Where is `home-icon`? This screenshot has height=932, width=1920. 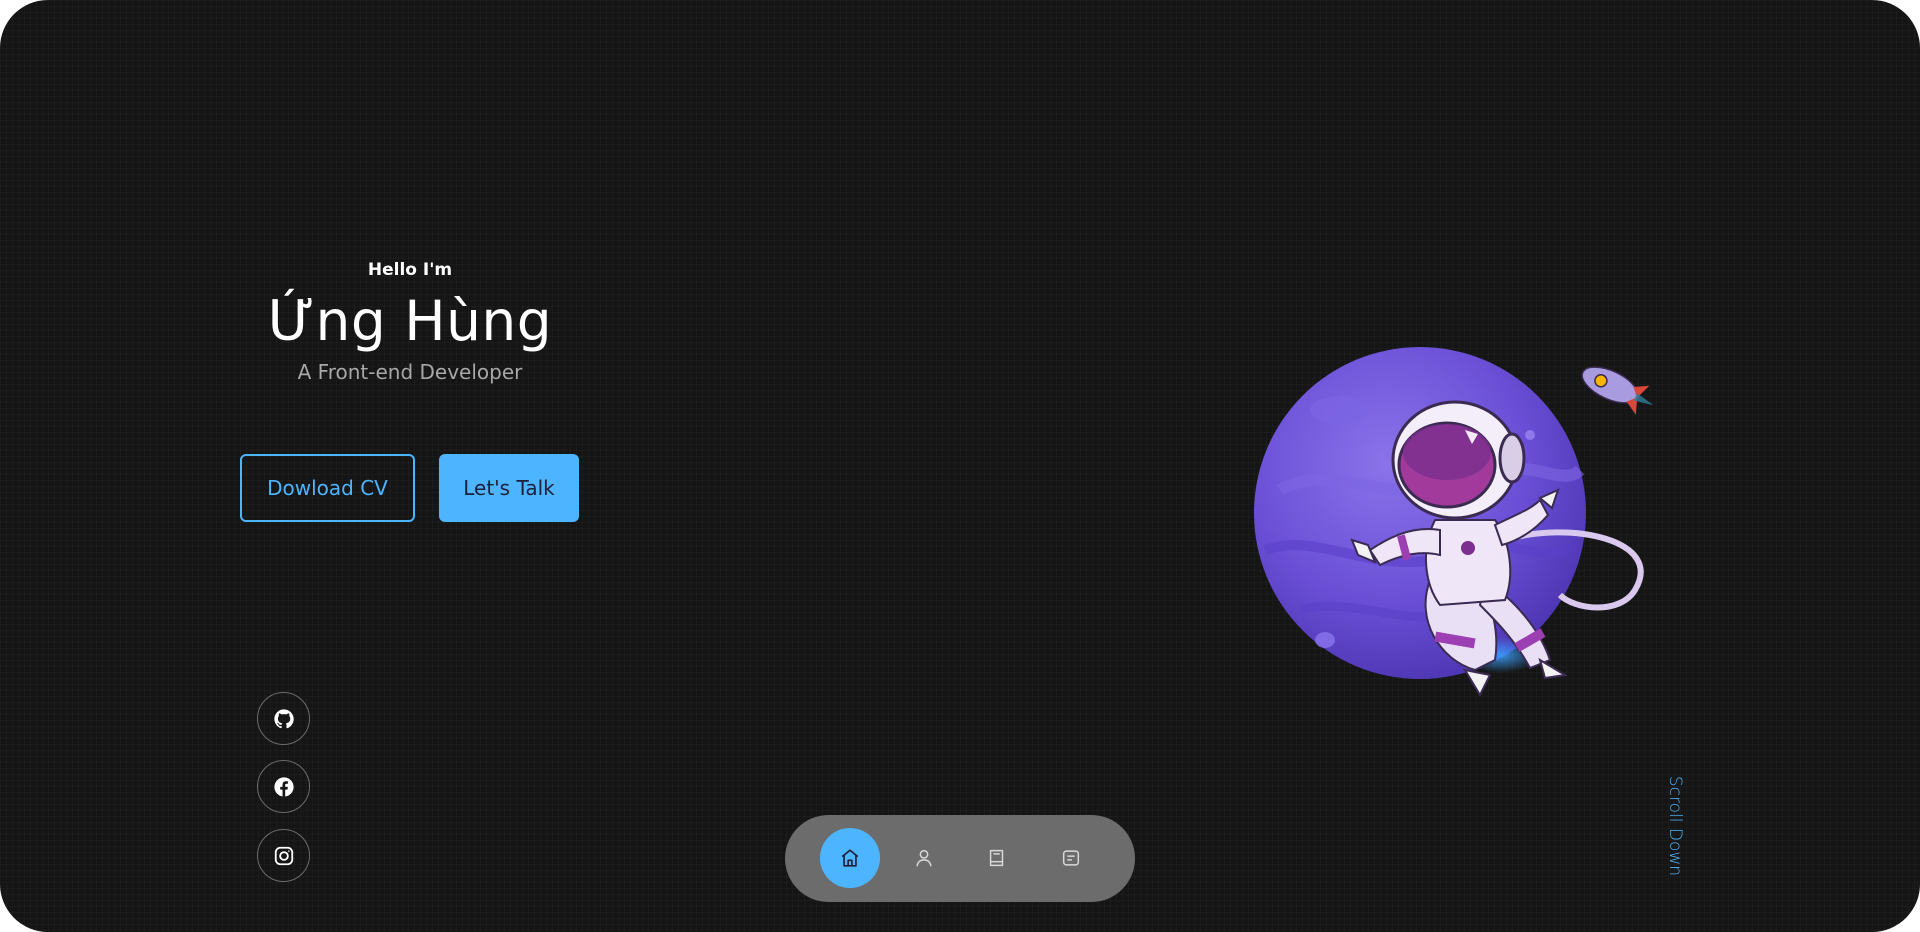 home-icon is located at coordinates (850, 858).